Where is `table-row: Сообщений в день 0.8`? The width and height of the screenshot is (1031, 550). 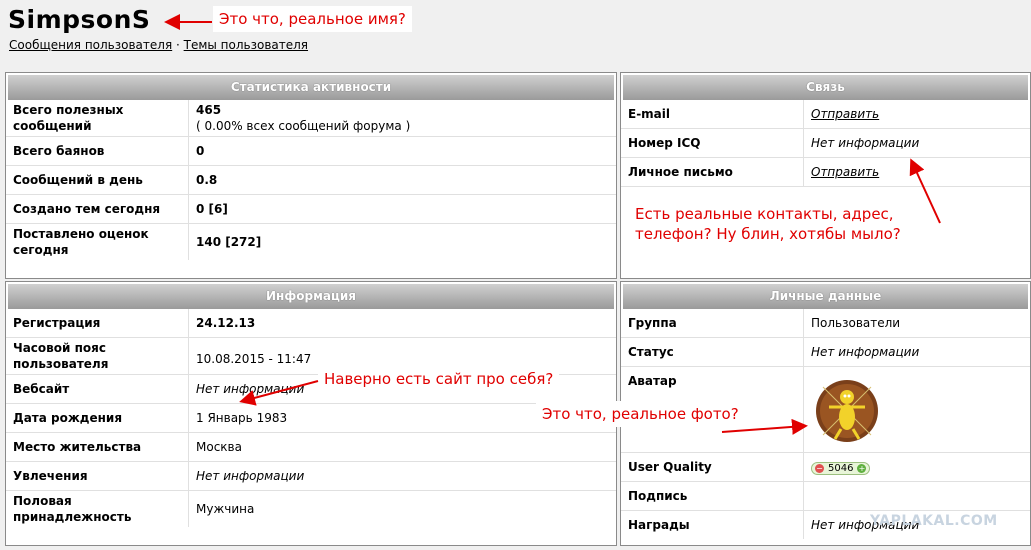 table-row: Сообщений в день 0.8 is located at coordinates (311, 180).